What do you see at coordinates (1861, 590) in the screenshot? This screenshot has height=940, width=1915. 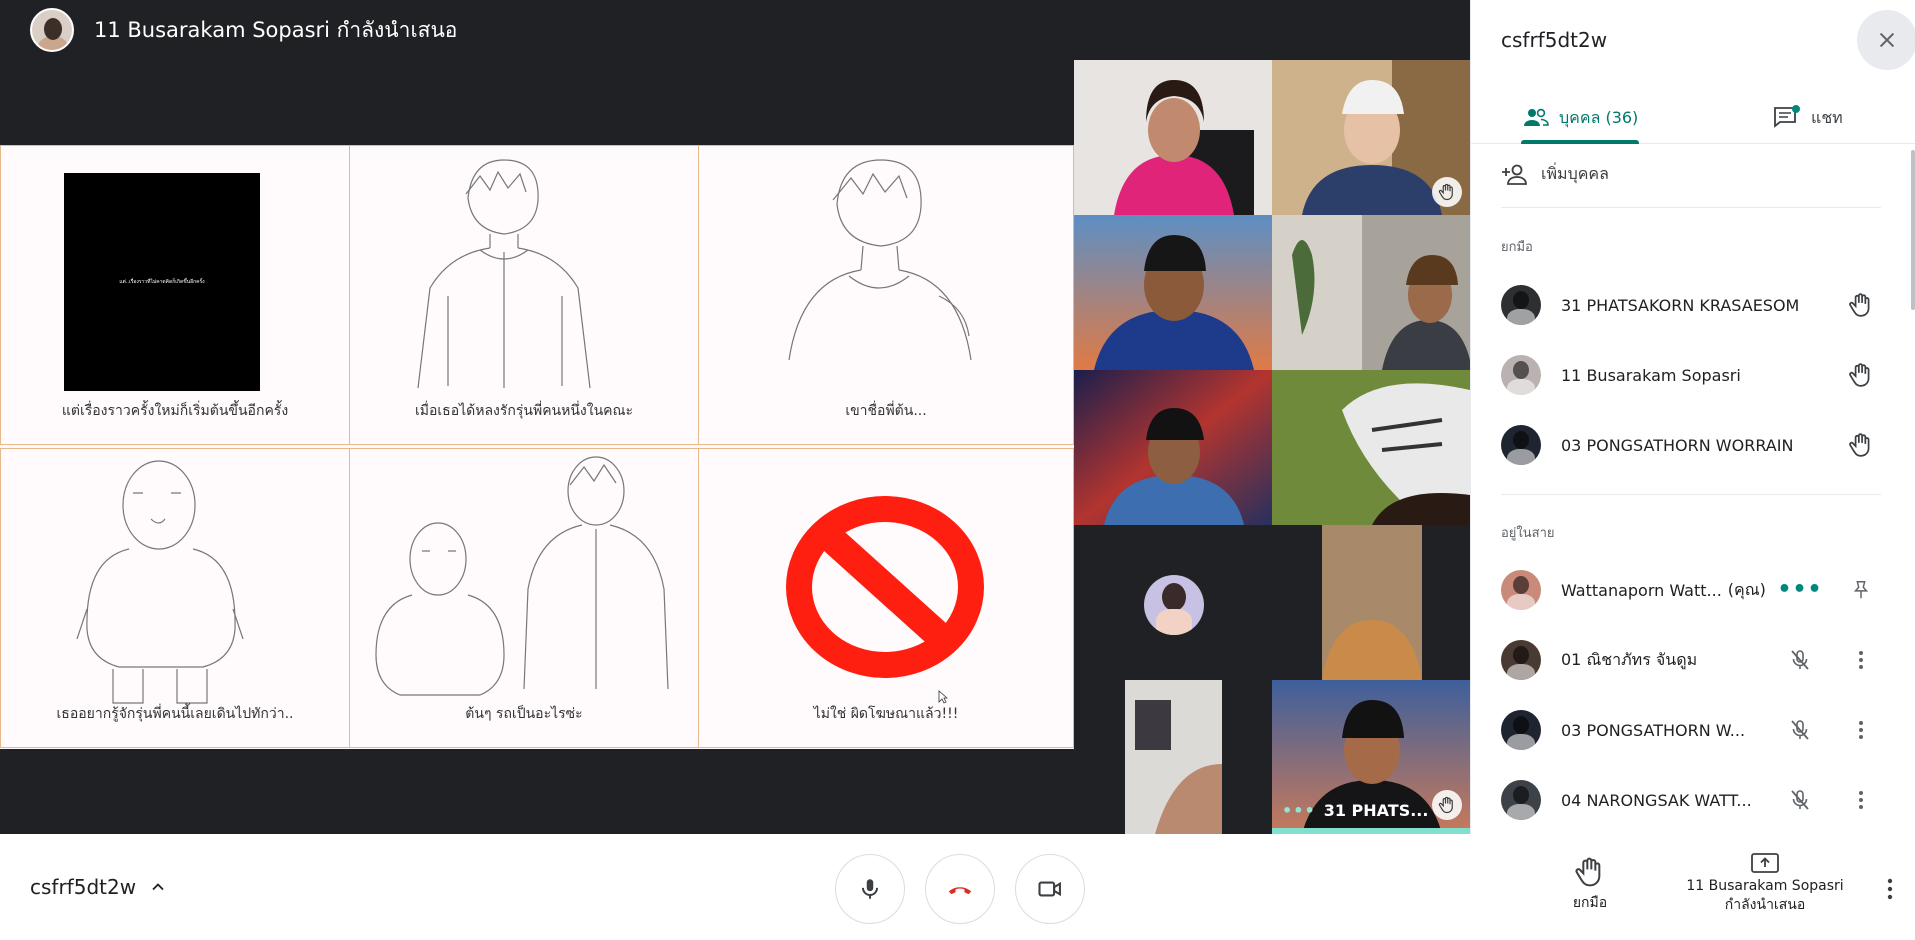 I see `pin-icon` at bounding box center [1861, 590].